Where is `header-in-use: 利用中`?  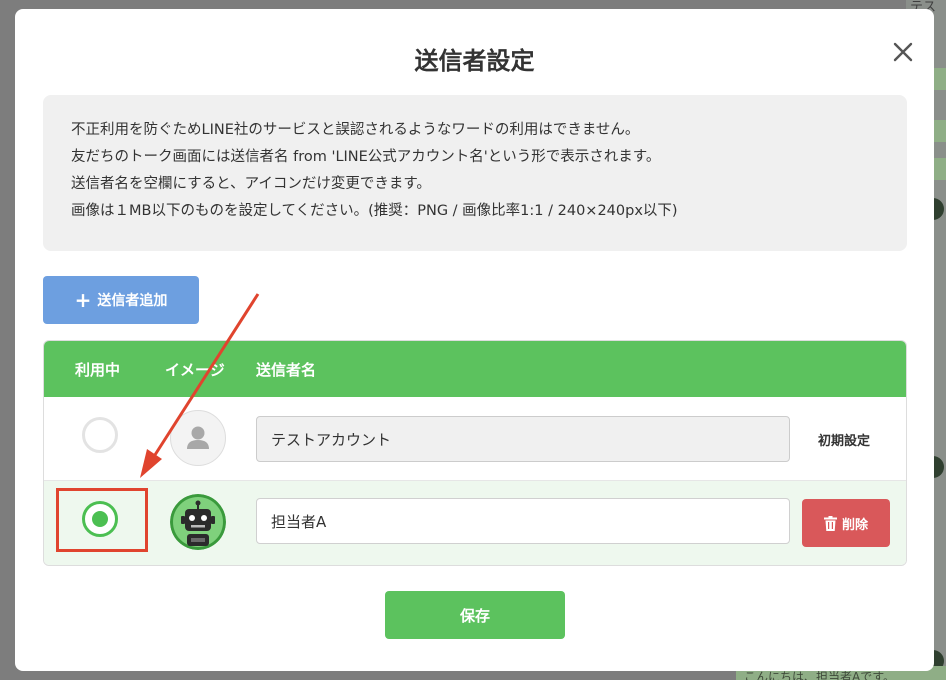 header-in-use: 利用中 is located at coordinates (98, 370).